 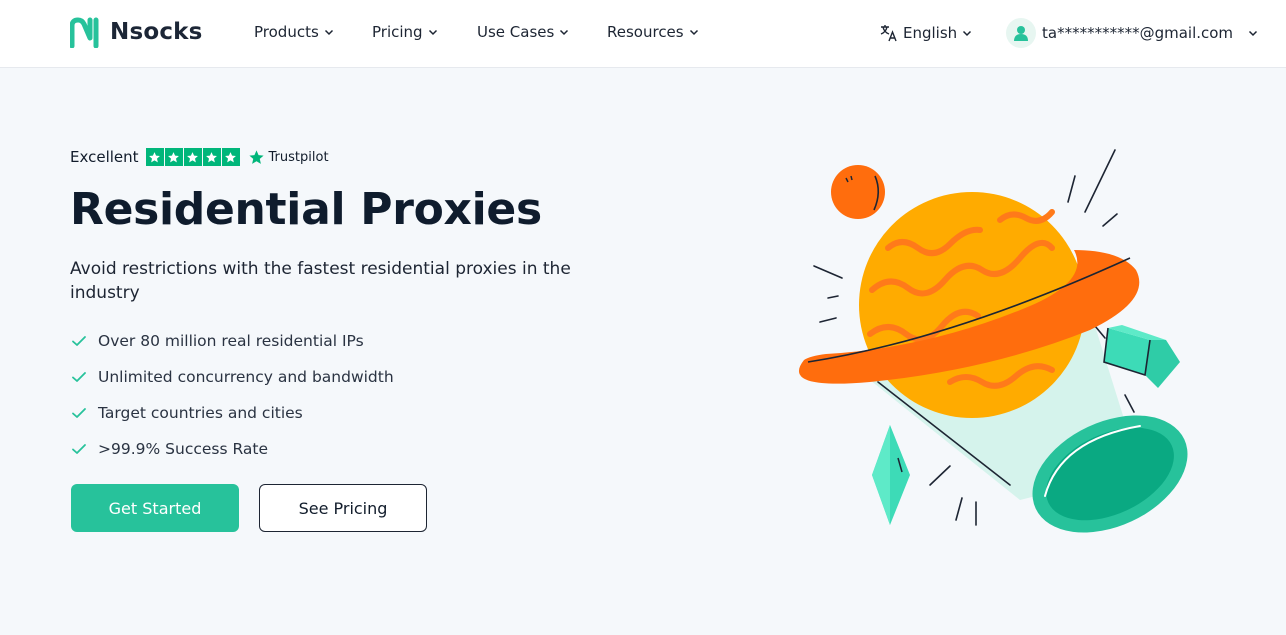 I want to click on feature-text: >99.9% Success Rate, so click(x=183, y=449).